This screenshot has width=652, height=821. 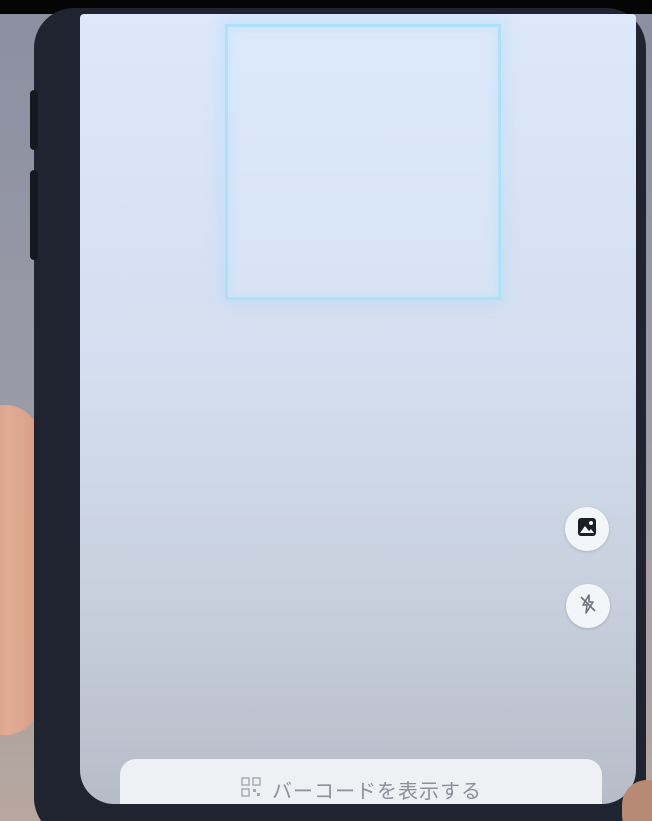 I want to click on qr-code-icon, so click(x=251, y=789).